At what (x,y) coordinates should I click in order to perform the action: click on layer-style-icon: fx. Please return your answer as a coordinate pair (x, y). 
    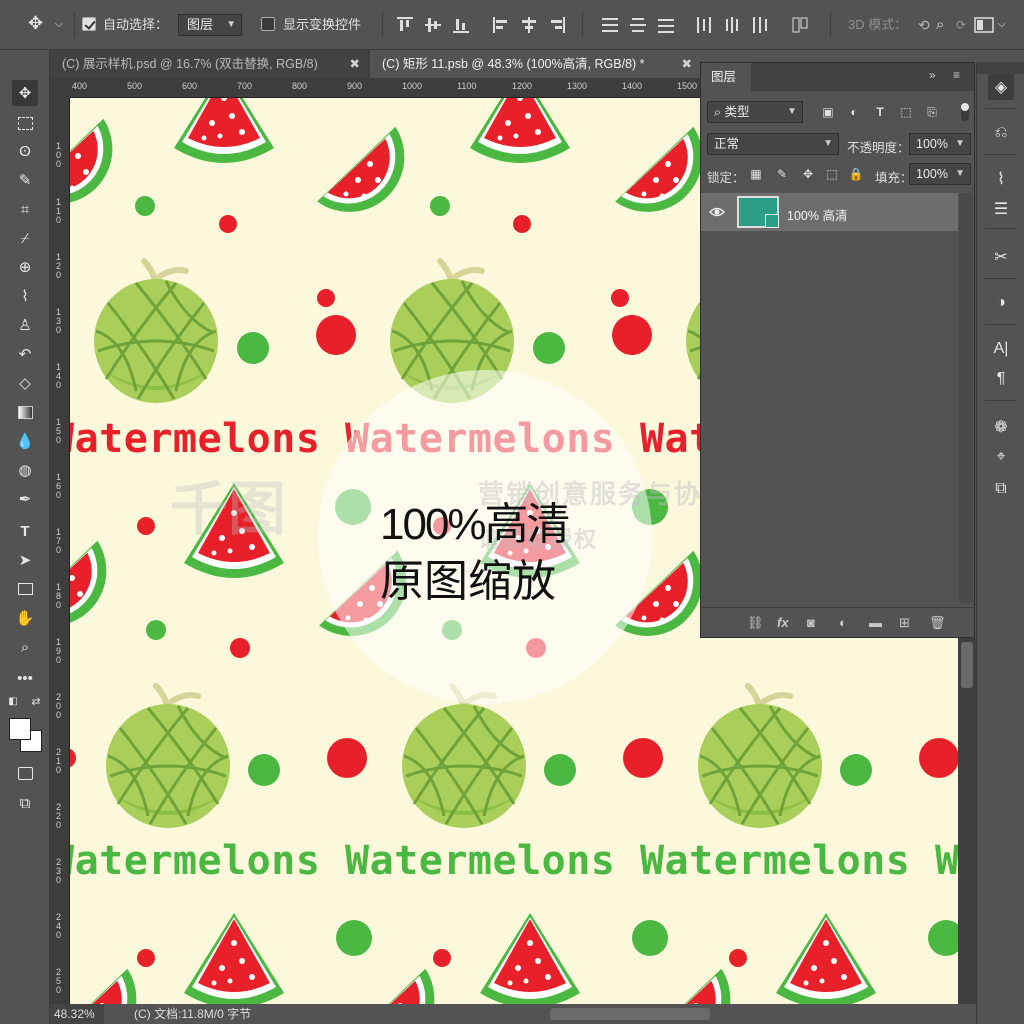
    Looking at the image, I should click on (783, 622).